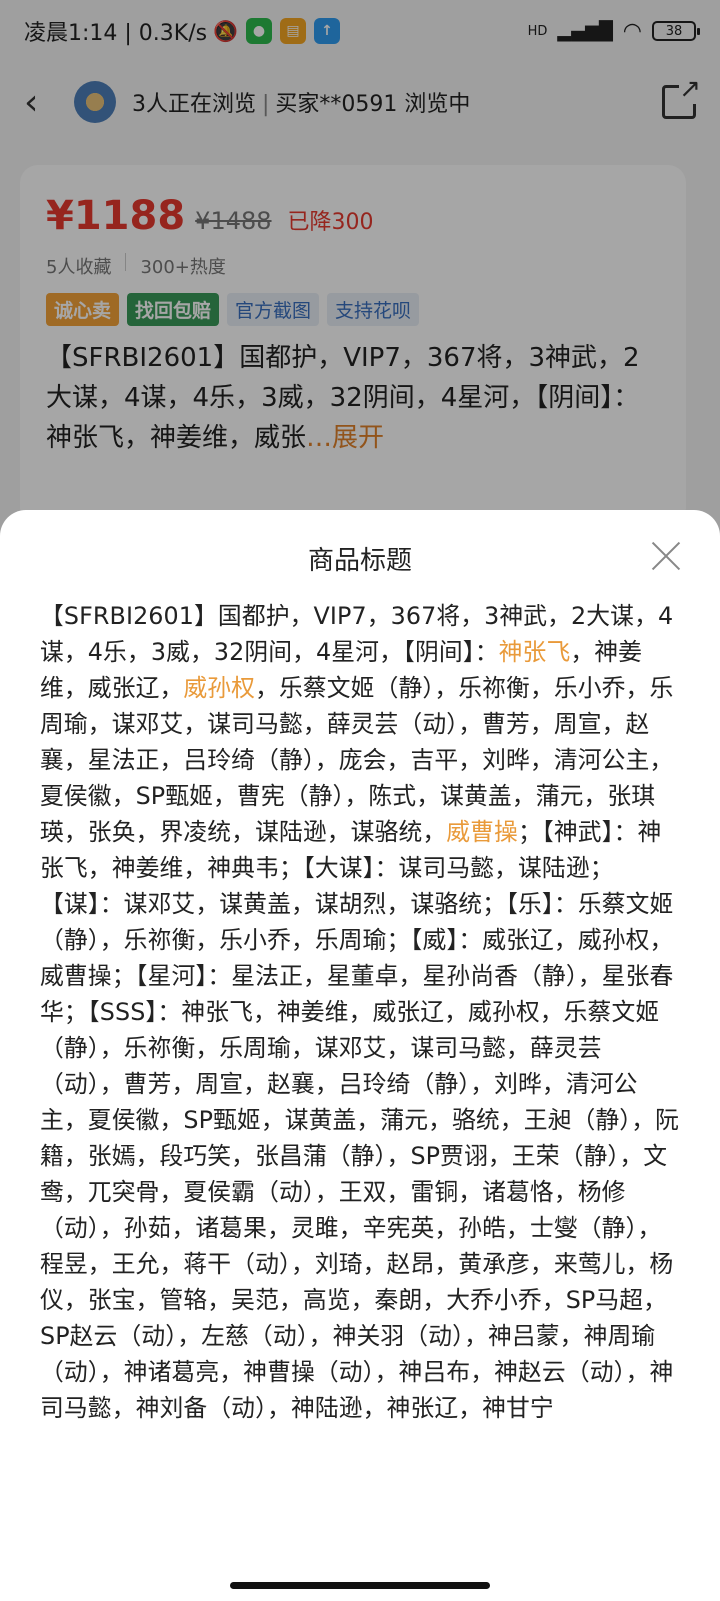  What do you see at coordinates (482, 832) in the screenshot?
I see `title-highlight: 威曹操` at bounding box center [482, 832].